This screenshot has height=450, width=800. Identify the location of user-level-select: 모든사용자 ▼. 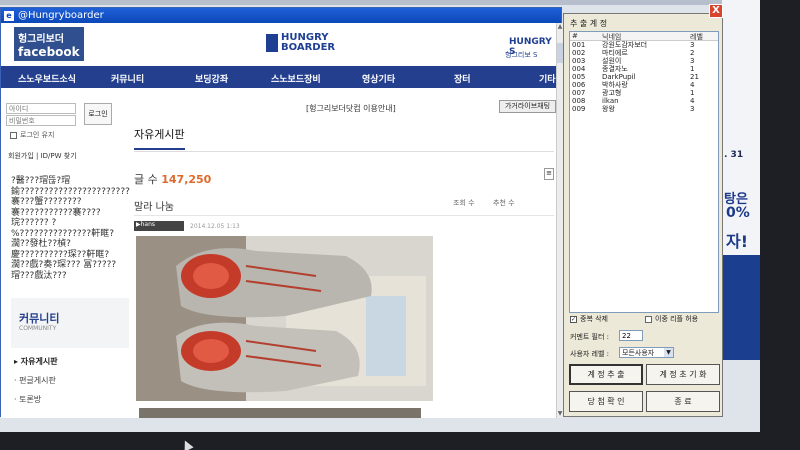
(646, 352).